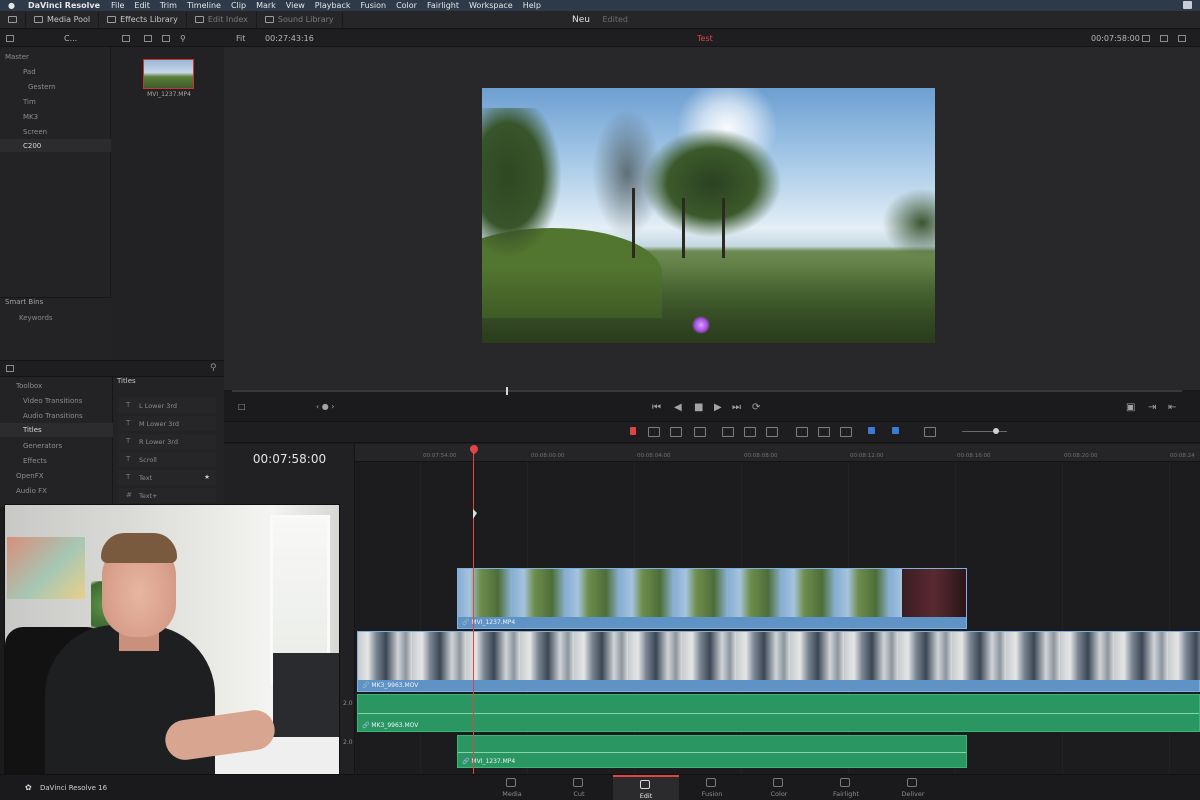 This screenshot has width=1200, height=800. I want to click on menu-file: File, so click(117, 5).